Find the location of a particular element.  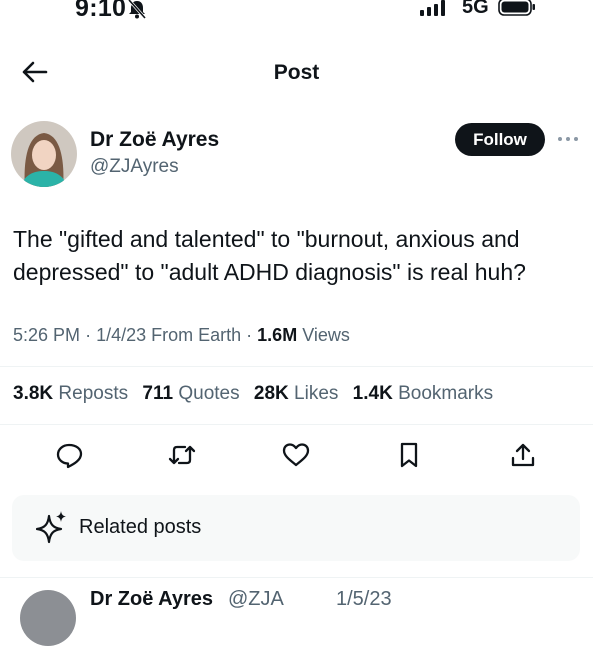

views-label: Views is located at coordinates (326, 335).